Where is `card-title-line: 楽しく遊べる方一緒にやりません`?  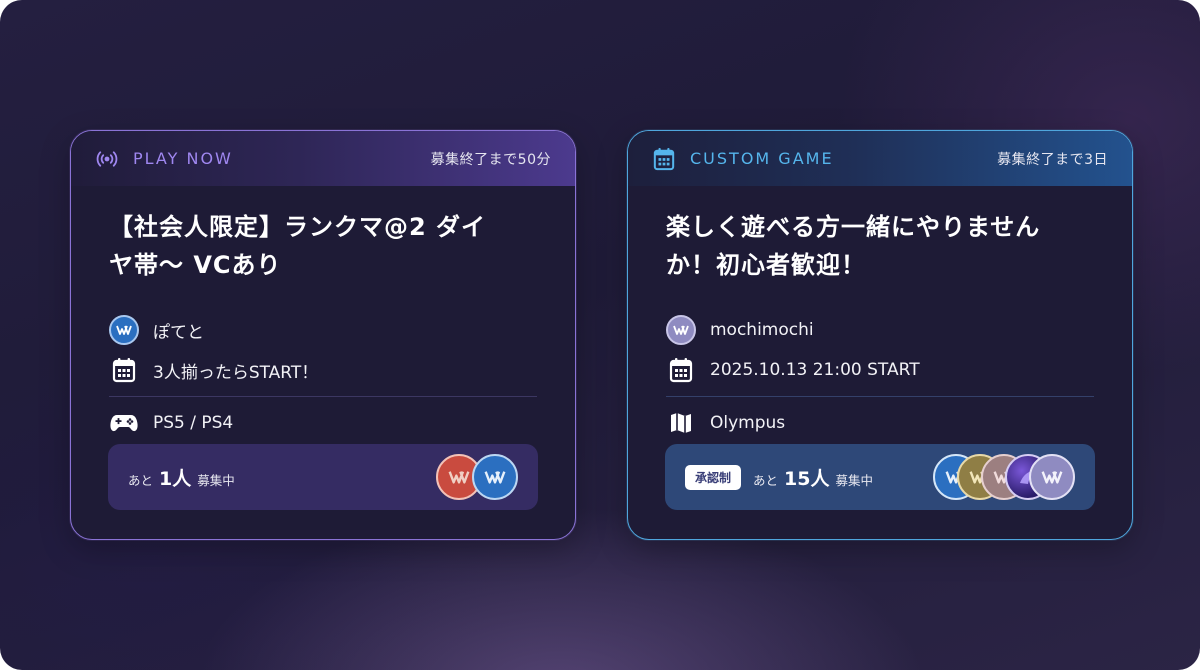 card-title-line: 楽しく遊べる方一緒にやりません is located at coordinates (853, 227).